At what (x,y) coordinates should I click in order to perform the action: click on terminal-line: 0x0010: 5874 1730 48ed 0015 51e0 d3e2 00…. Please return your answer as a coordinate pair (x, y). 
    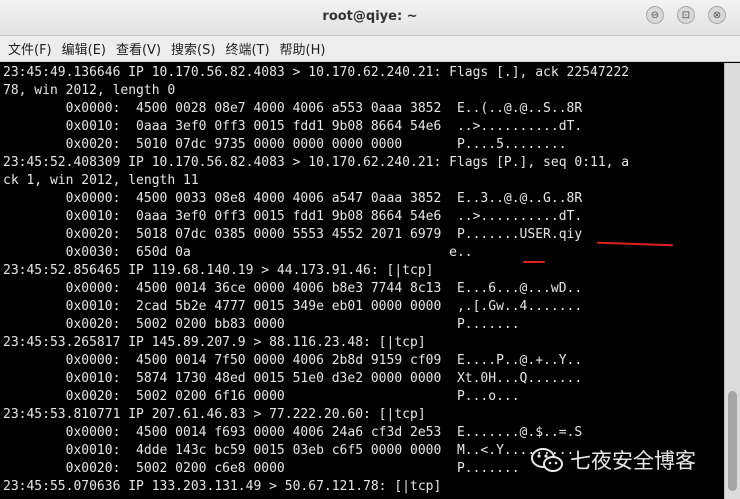
    Looking at the image, I should click on (293, 378).